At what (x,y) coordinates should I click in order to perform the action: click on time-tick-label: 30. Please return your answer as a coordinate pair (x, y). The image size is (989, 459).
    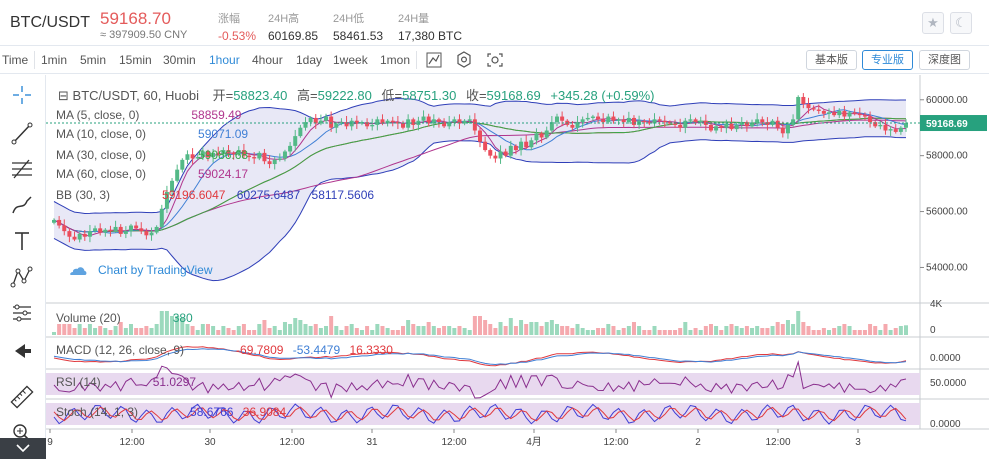
    Looking at the image, I should click on (210, 442).